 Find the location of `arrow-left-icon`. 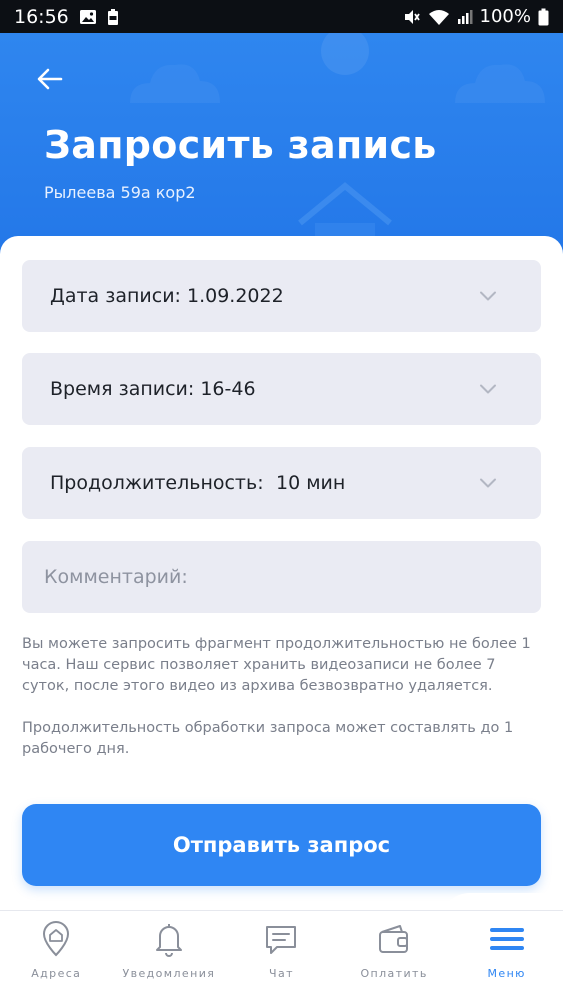

arrow-left-icon is located at coordinates (50, 79).